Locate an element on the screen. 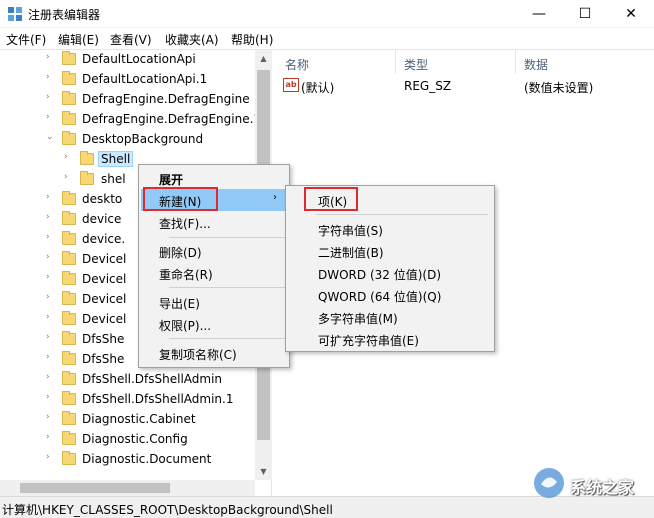 The height and width of the screenshot is (518, 654). submenu-item-dword: DWORD (32 位值)(D) is located at coordinates (390, 273).